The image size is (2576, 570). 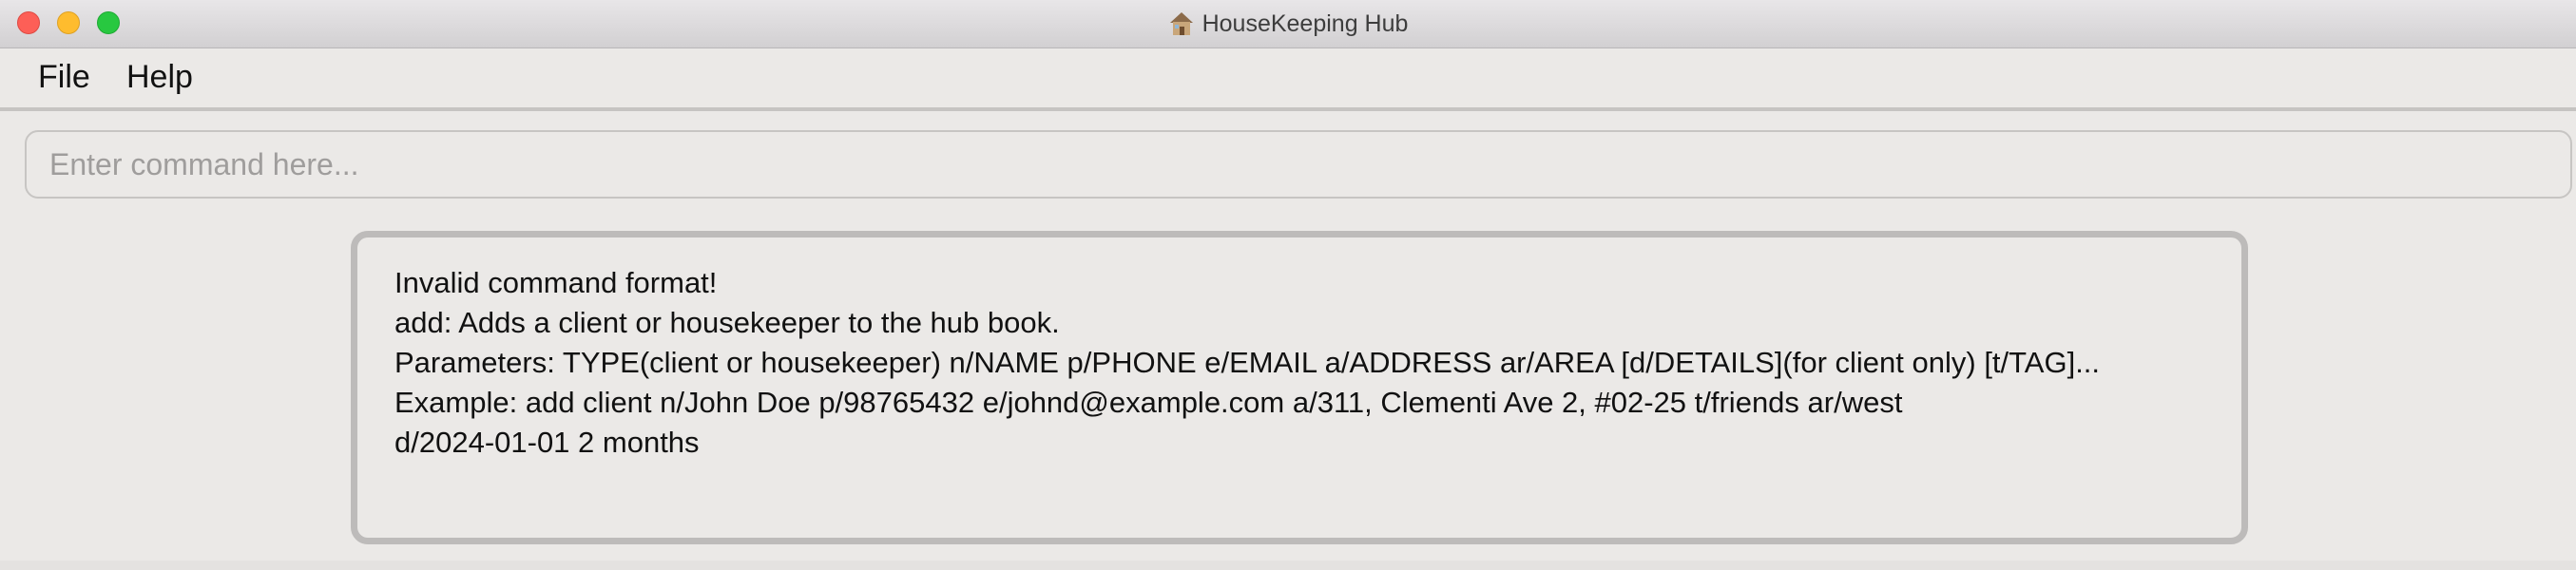 I want to click on window-title: HouseKeeping Hub, so click(x=1305, y=23).